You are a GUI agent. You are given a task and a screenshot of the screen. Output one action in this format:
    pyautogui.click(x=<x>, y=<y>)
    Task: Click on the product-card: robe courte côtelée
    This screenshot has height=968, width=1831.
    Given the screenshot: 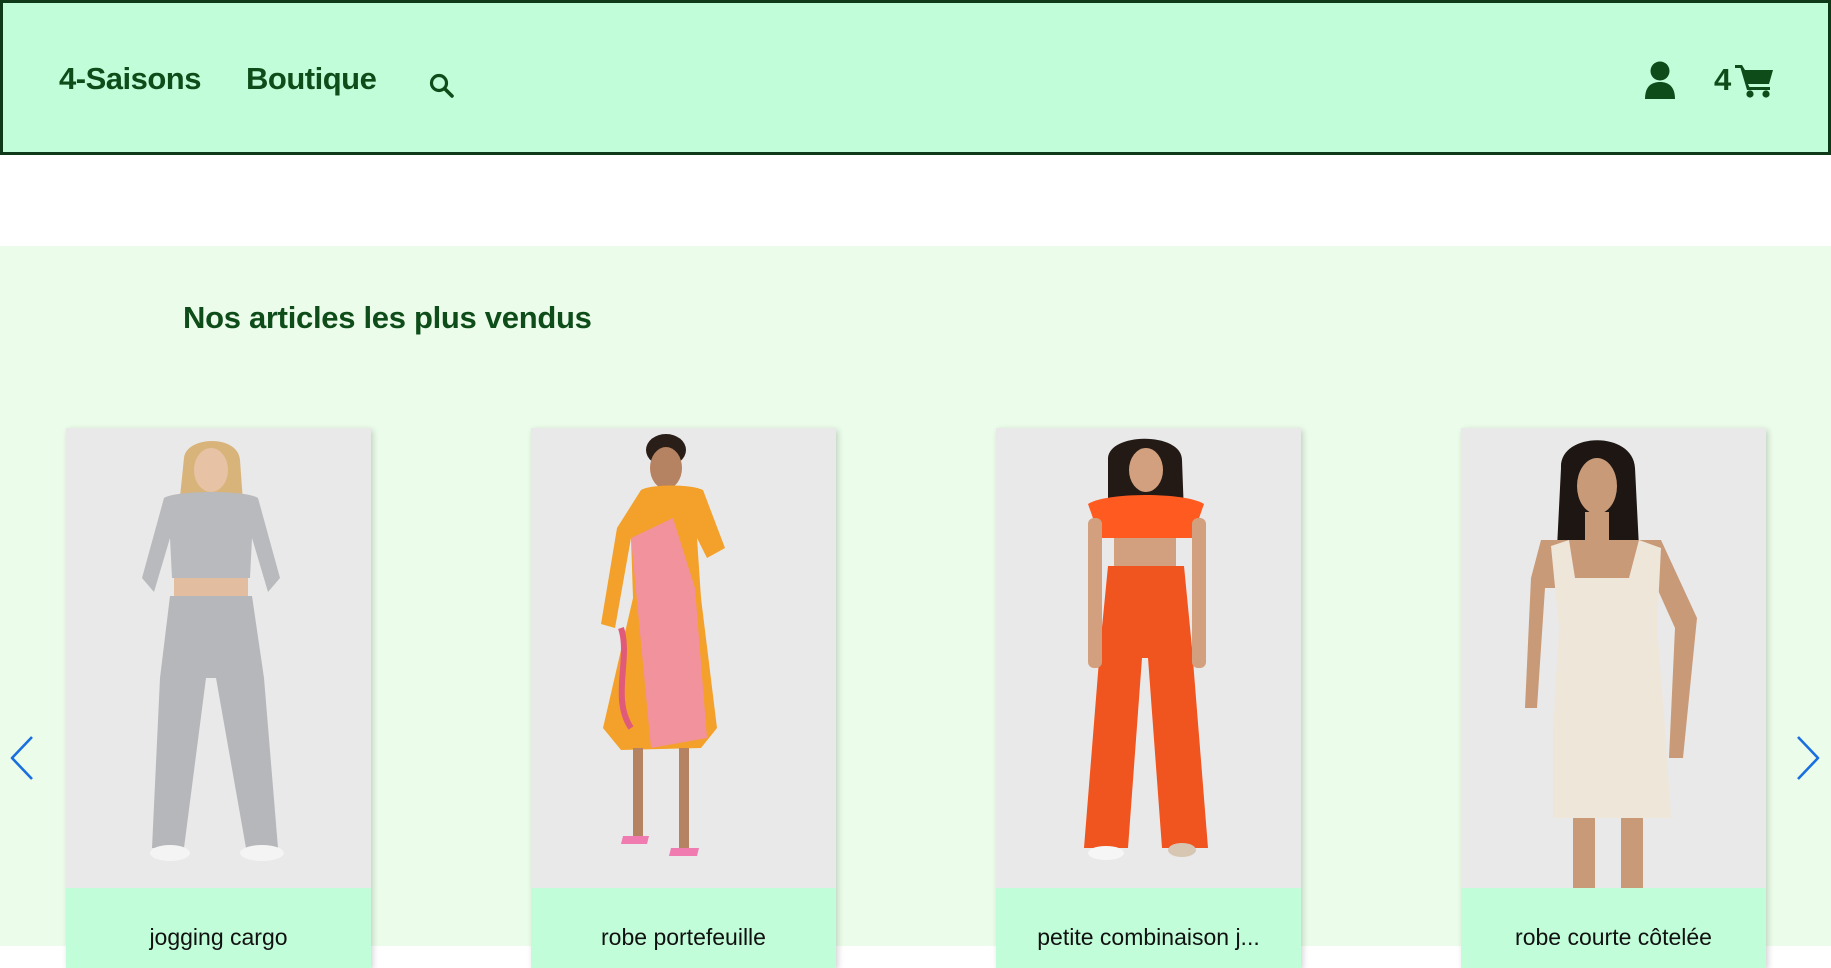 What is the action you would take?
    pyautogui.click(x=1613, y=698)
    